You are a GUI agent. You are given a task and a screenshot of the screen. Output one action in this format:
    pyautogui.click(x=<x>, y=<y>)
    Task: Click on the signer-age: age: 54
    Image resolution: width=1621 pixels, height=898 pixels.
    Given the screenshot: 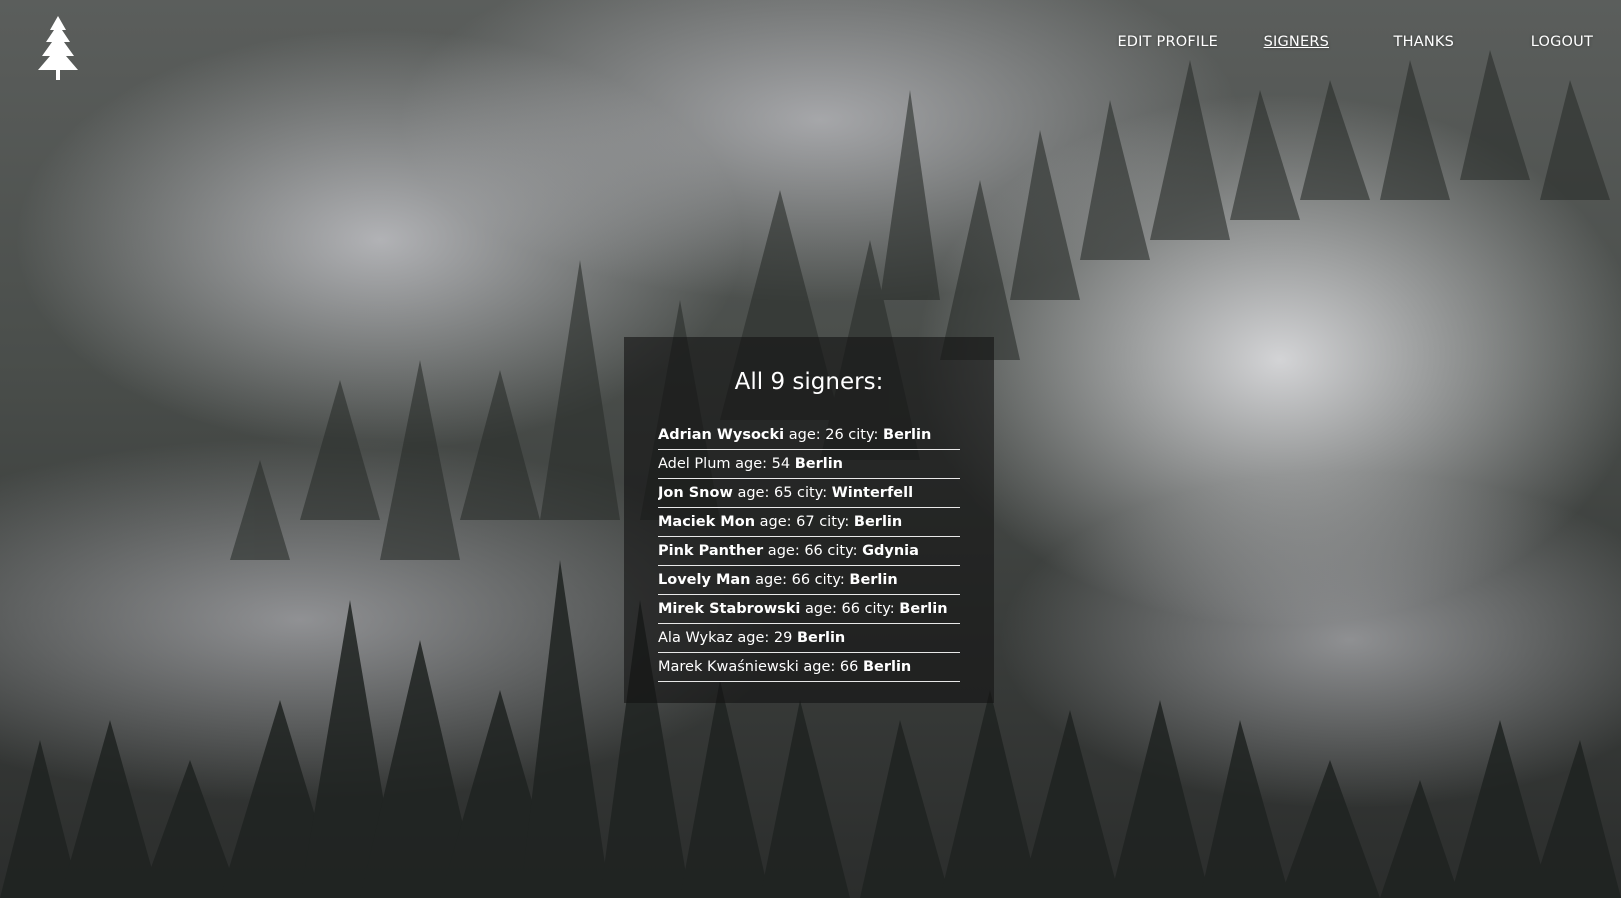 What is the action you would take?
    pyautogui.click(x=762, y=464)
    